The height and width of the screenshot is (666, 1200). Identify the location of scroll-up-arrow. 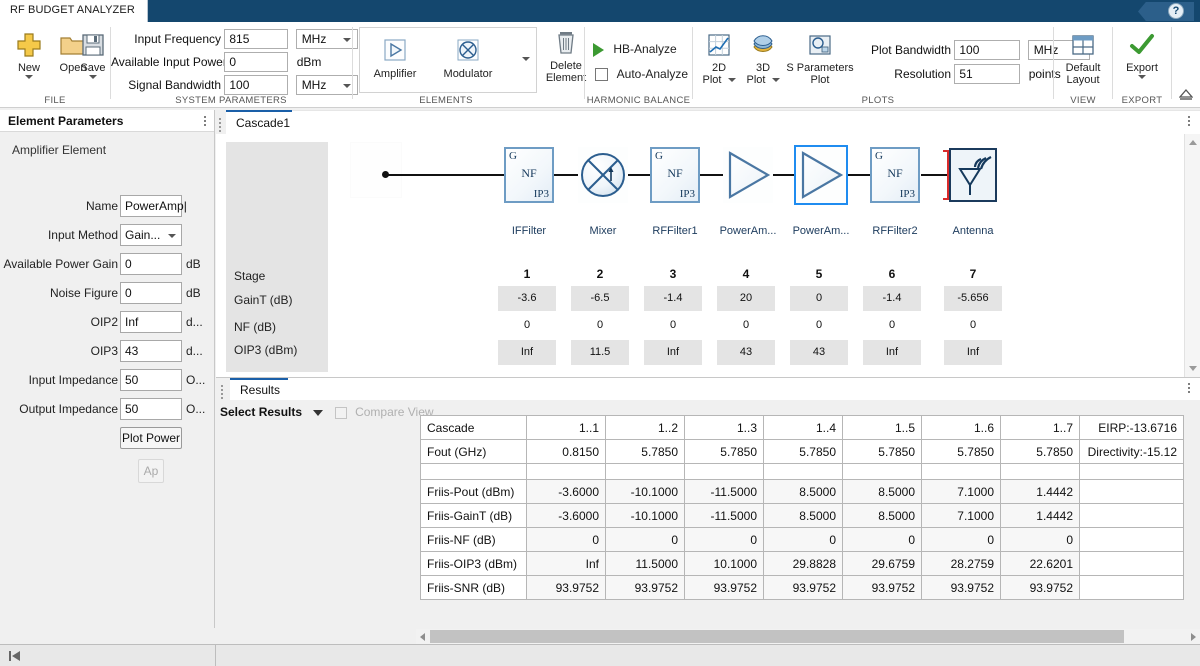
(1193, 142).